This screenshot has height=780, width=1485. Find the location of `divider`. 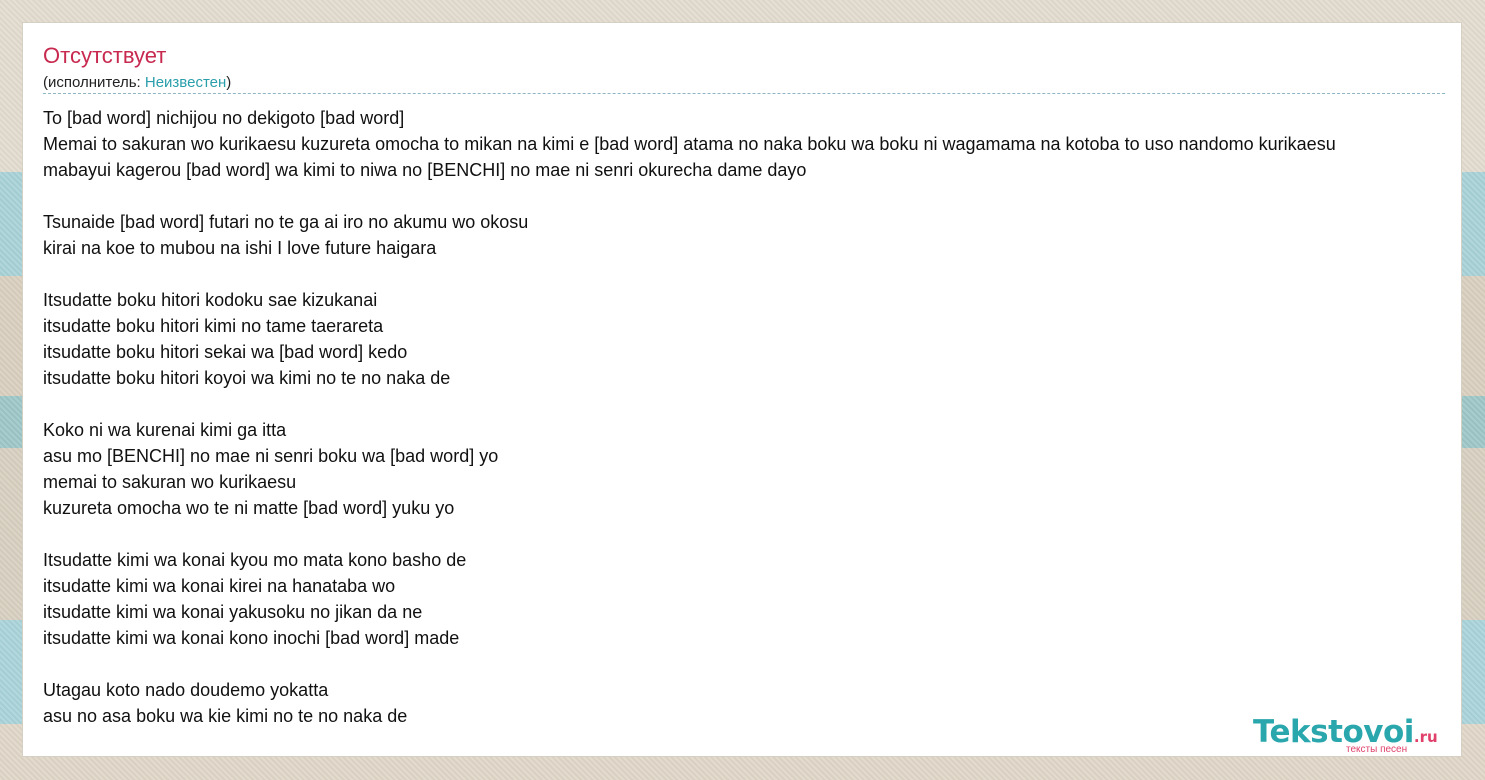

divider is located at coordinates (744, 93).